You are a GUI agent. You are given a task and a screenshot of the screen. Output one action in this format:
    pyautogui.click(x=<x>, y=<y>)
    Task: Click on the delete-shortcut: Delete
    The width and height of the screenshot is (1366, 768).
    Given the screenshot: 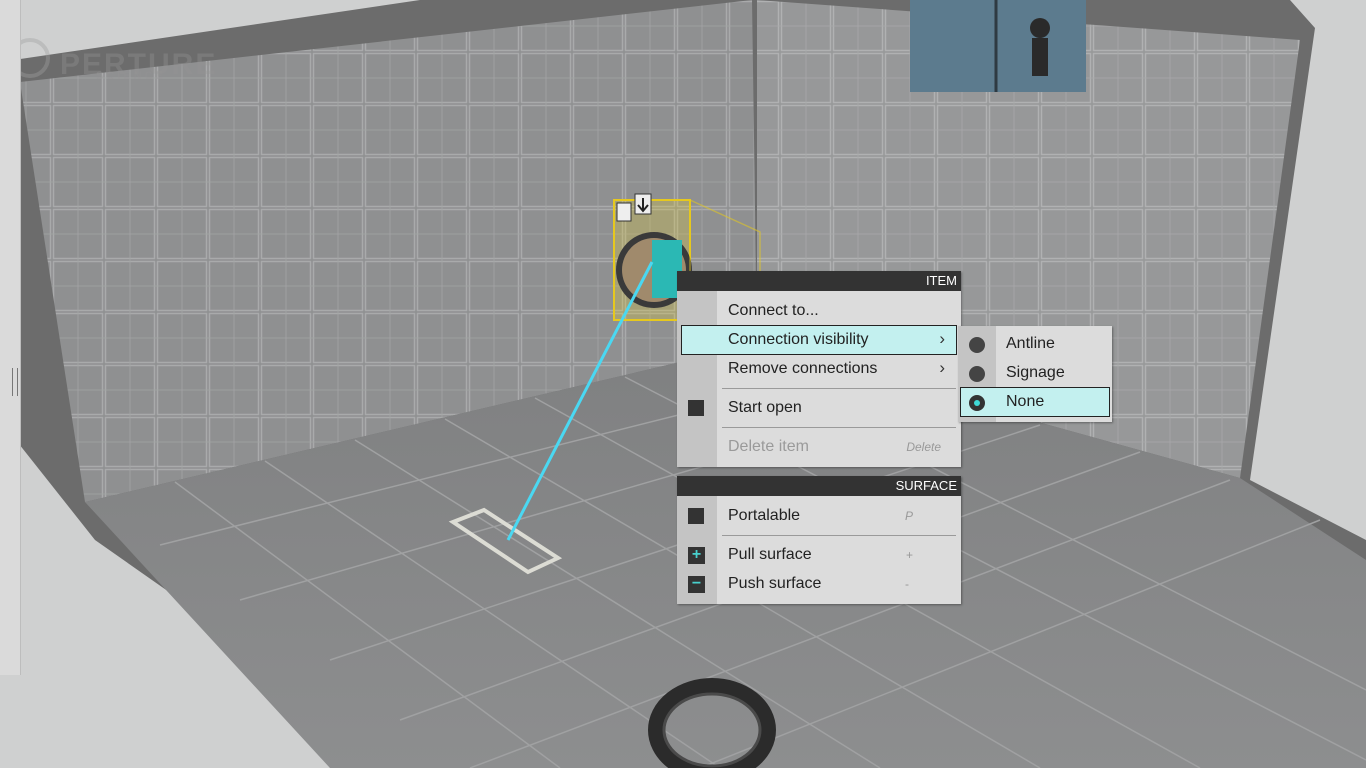 What is the action you would take?
    pyautogui.click(x=923, y=447)
    